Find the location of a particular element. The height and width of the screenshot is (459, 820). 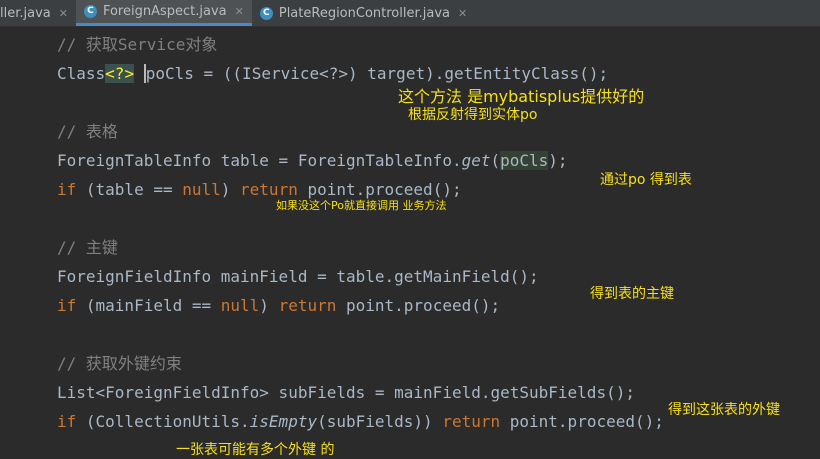

code-comment: // 主键 is located at coordinates (87, 247).